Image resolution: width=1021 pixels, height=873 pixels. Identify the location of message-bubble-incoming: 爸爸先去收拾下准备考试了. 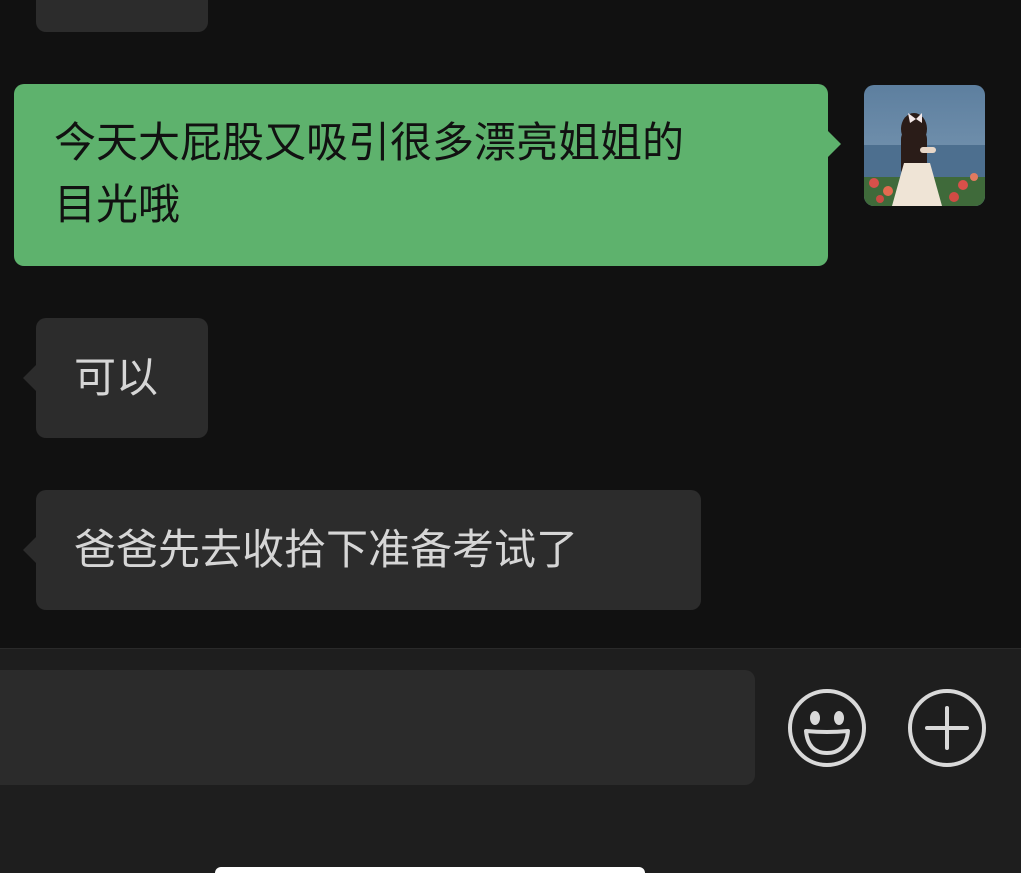
(362, 550).